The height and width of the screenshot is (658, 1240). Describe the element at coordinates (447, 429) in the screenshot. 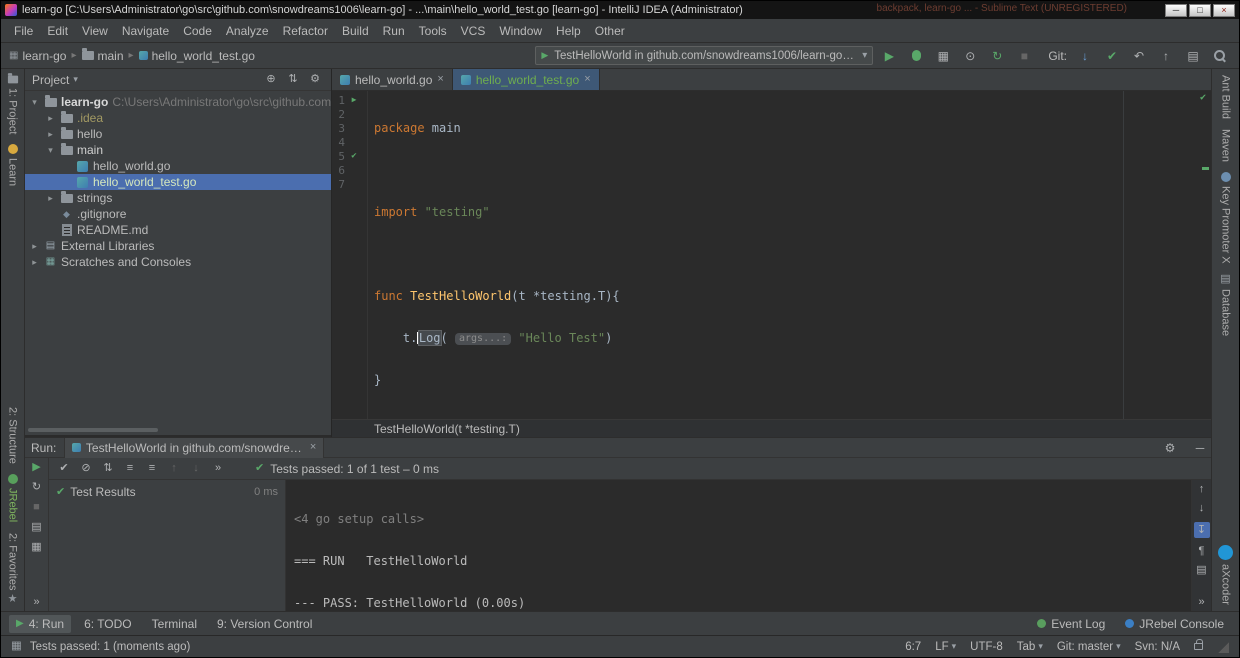

I see `breadcrumb-function: TestHelloWorld(t *testing.T)` at that location.